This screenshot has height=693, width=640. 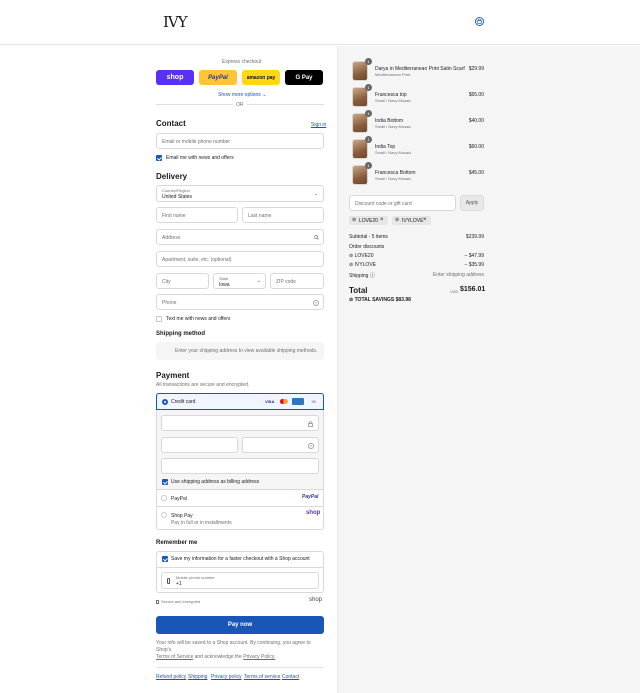 I want to click on product-variant: Small / Navy Mosaic, so click(x=393, y=152).